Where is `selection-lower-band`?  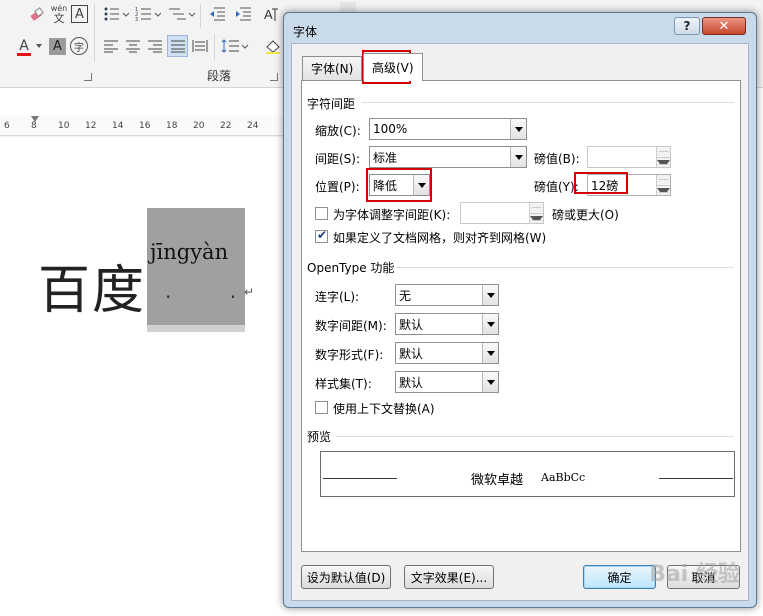 selection-lower-band is located at coordinates (196, 328).